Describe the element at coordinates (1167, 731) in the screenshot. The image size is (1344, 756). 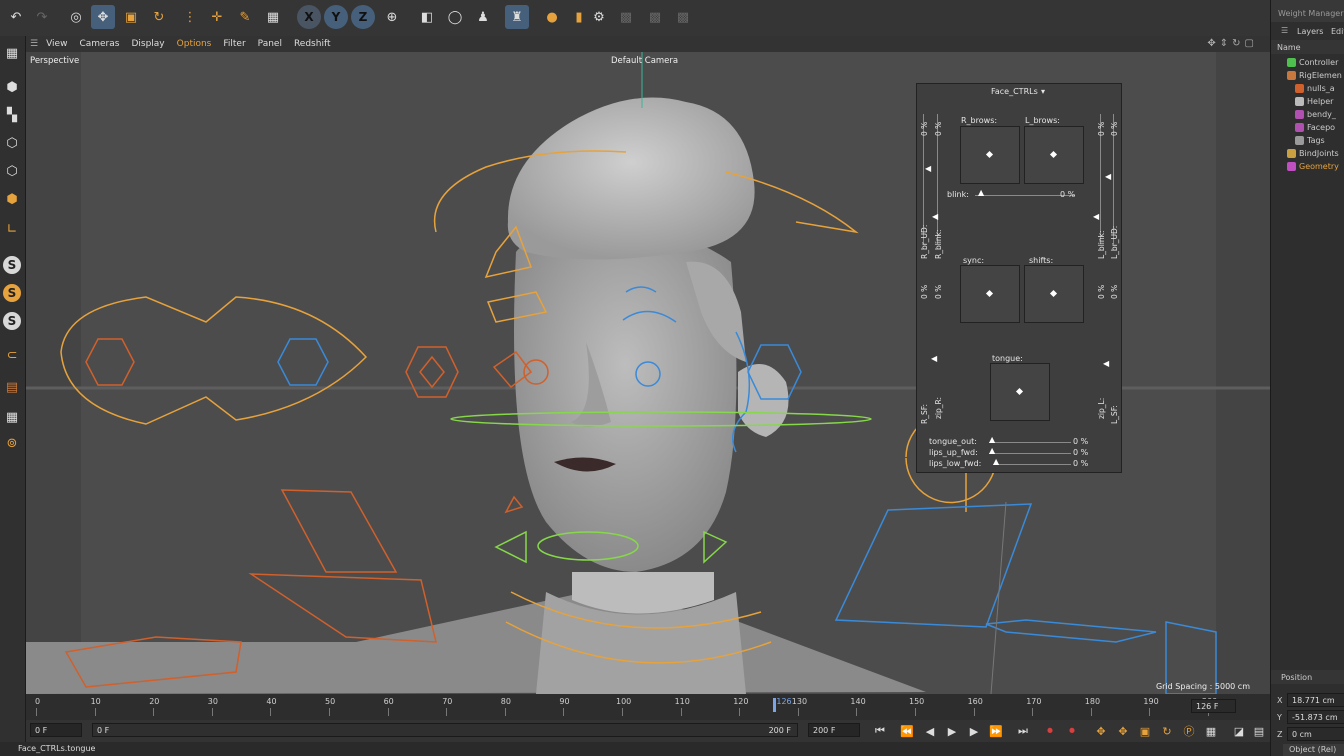
I see `key-rotation-icon: ↻` at that location.